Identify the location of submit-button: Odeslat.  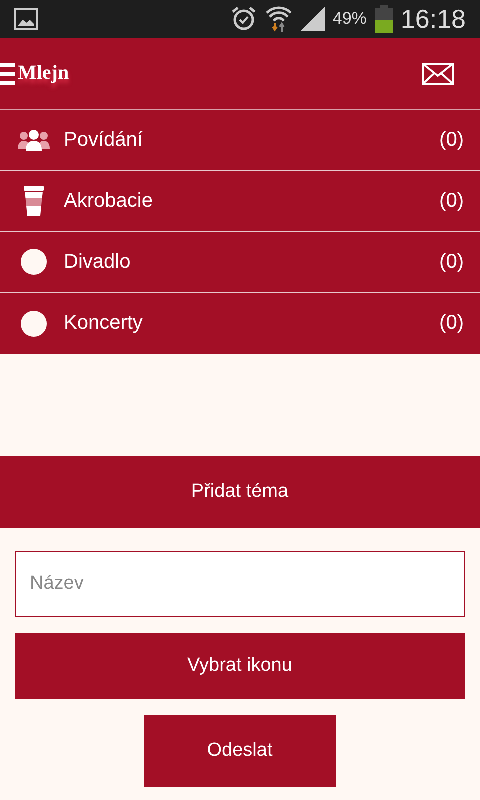
(240, 751).